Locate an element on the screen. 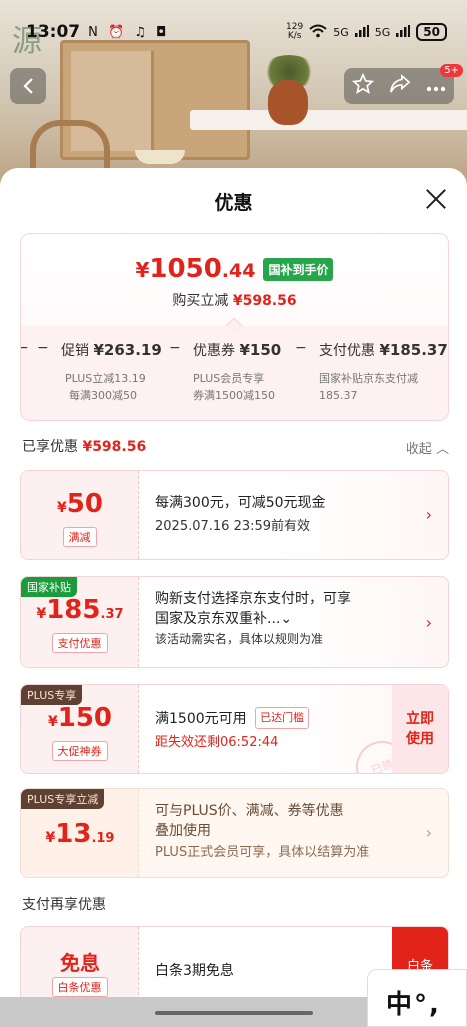 This screenshot has width=467, height=1027. status-time: 13:07 is located at coordinates (53, 32).